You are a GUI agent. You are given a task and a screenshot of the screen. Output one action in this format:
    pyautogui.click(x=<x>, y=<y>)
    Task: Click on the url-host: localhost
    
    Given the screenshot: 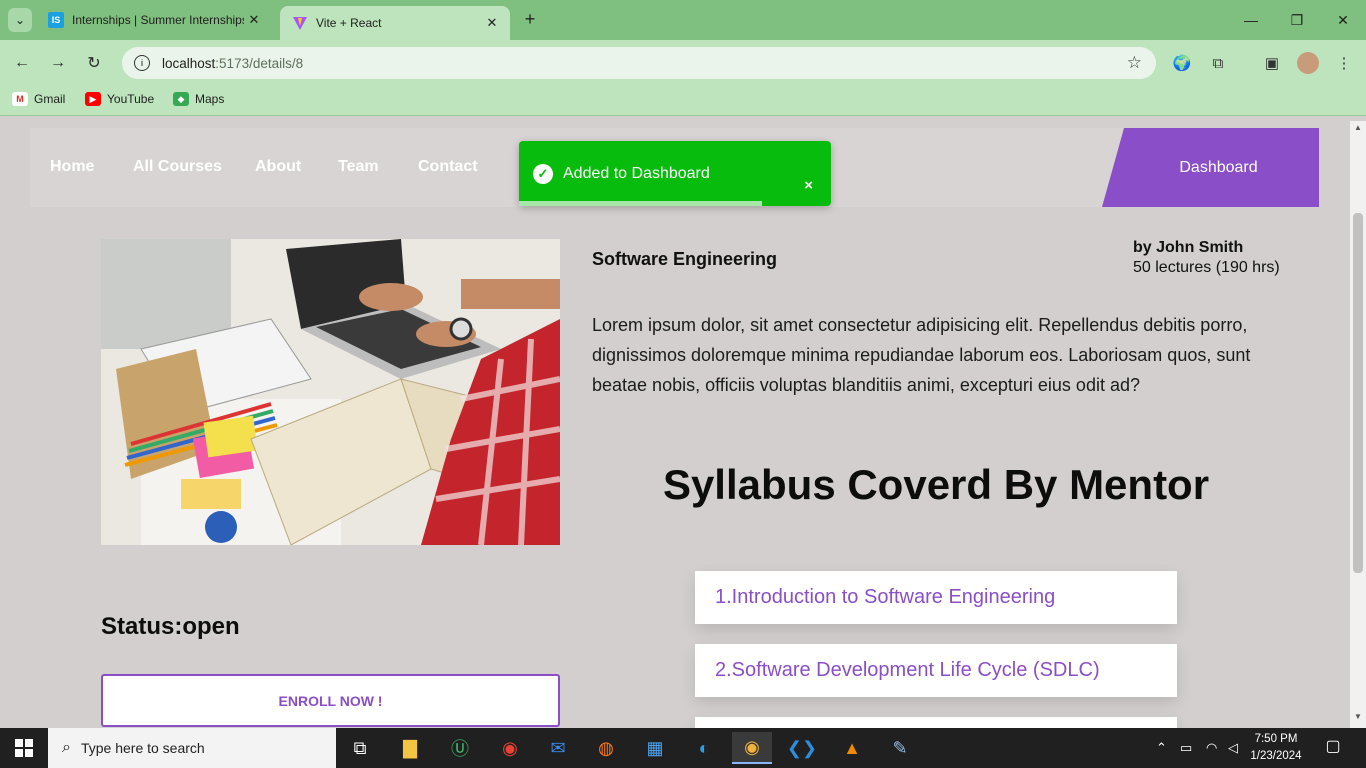 What is the action you would take?
    pyautogui.click(x=189, y=63)
    